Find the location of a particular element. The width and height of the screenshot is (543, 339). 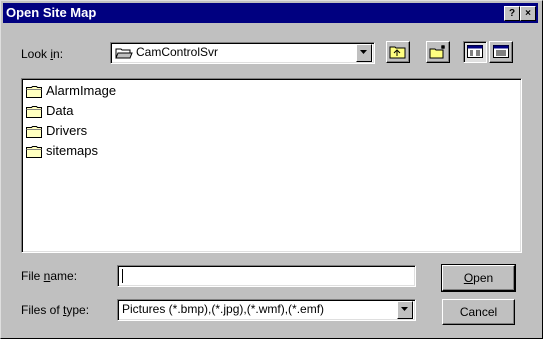

look-in-label-suffix: n: is located at coordinates (58, 54).